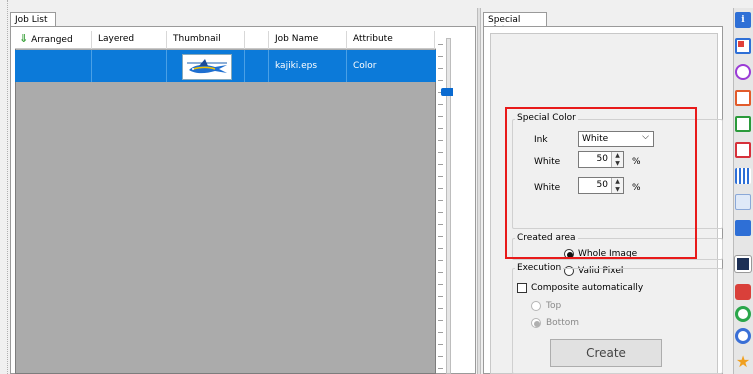 This screenshot has height=374, width=753. Describe the element at coordinates (308, 40) in the screenshot. I see `column-header-job-name: Job Name` at that location.